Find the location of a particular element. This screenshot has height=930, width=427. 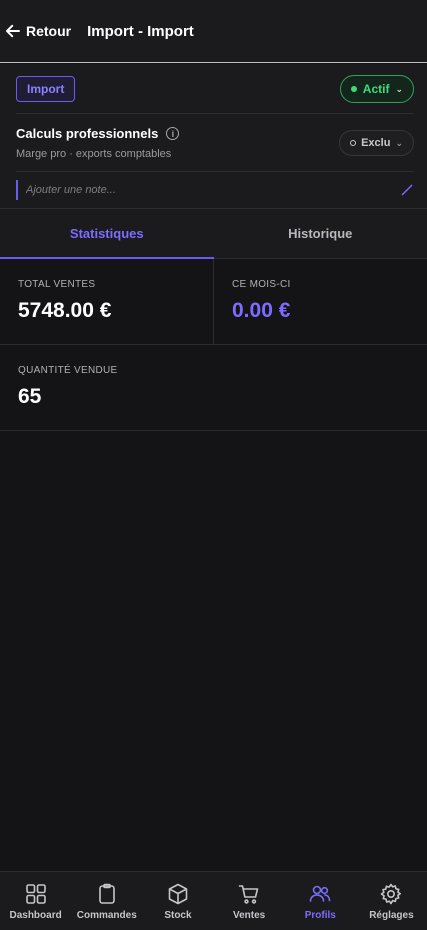

pro-calc-title: Calculs professionnels i is located at coordinates (98, 133).